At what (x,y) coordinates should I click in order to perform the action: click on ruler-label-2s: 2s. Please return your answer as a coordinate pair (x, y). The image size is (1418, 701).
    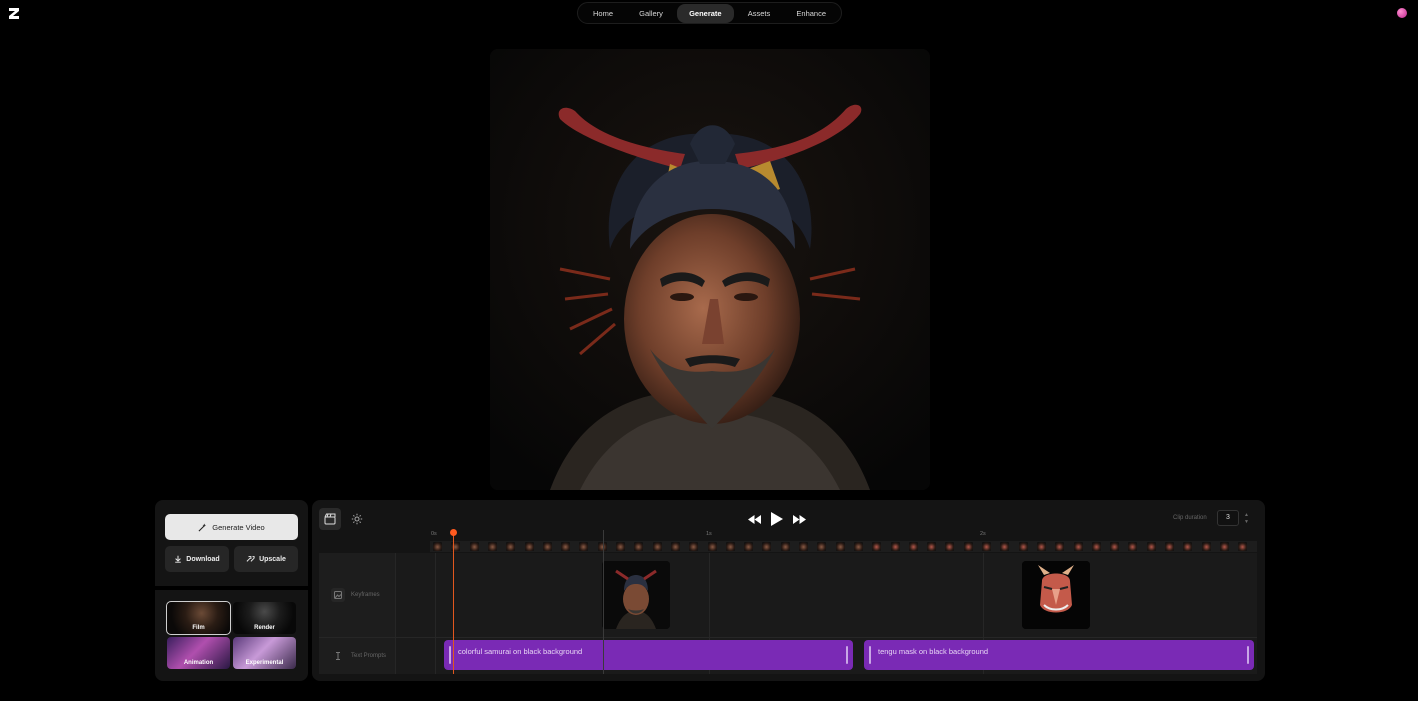
    Looking at the image, I should click on (983, 534).